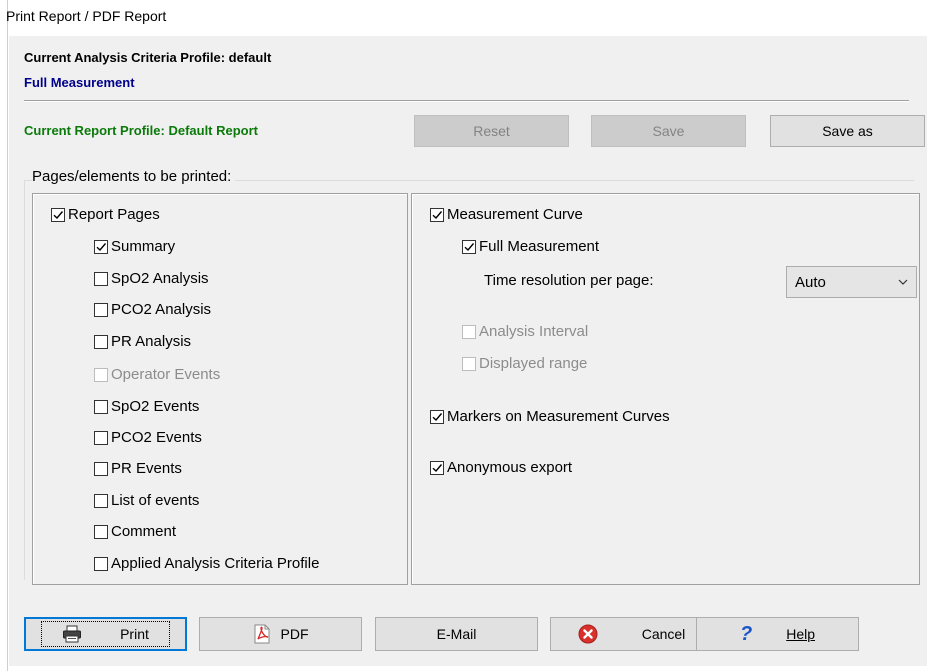 The height and width of the screenshot is (671, 936). I want to click on print-label: Print, so click(134, 634).